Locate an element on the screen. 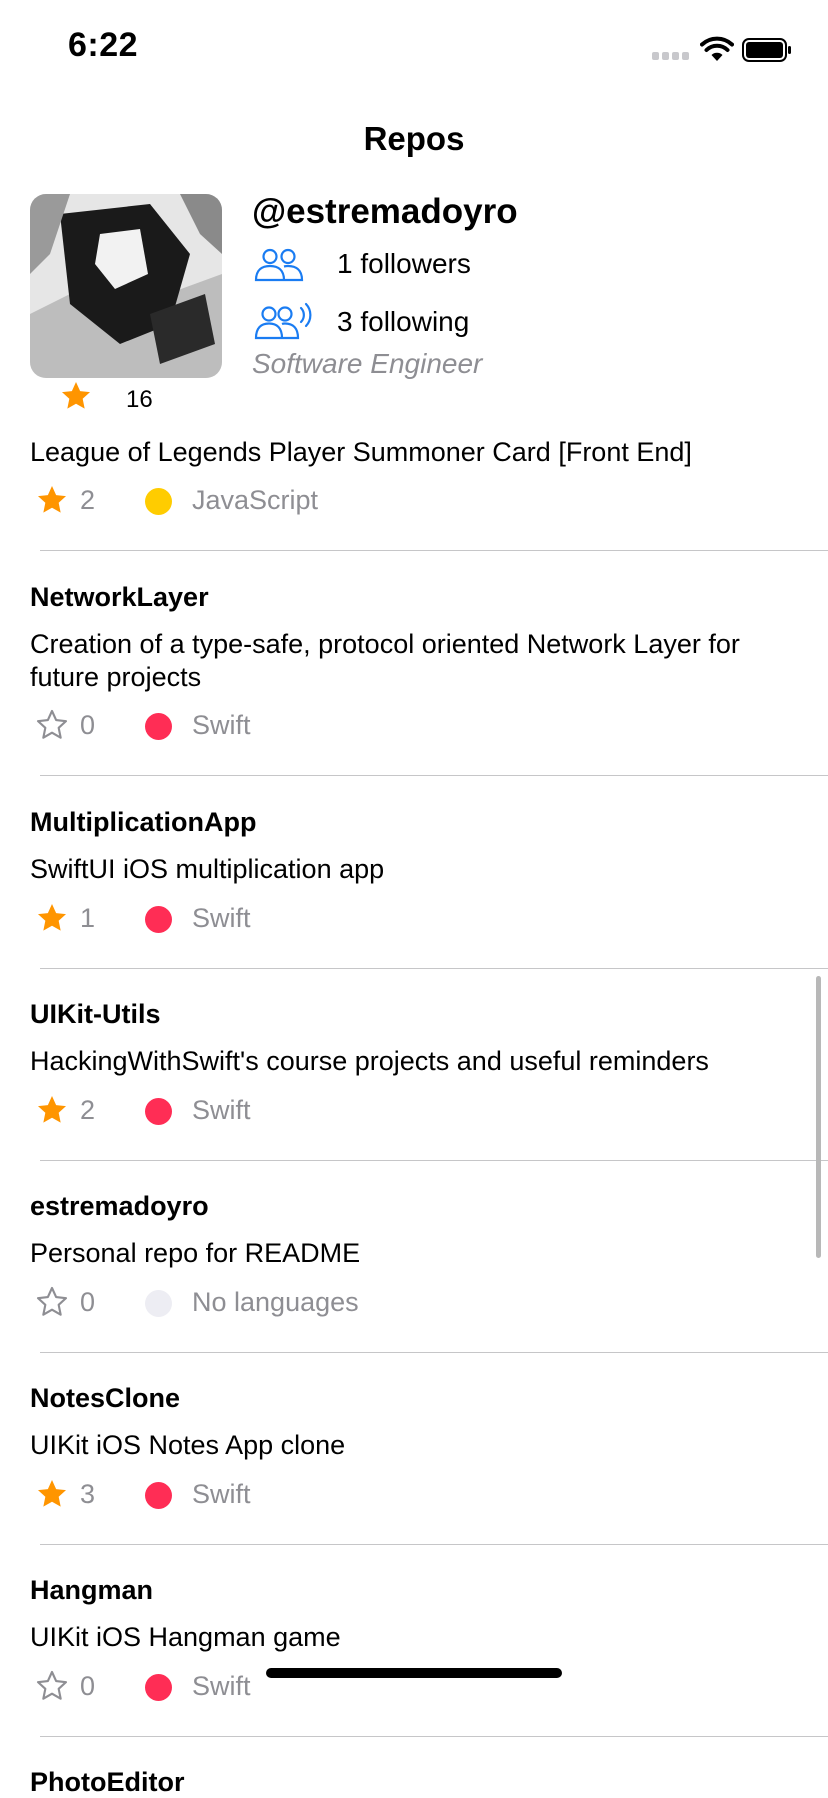 Image resolution: width=828 pixels, height=1798 pixels. home-indicator is located at coordinates (414, 1673).